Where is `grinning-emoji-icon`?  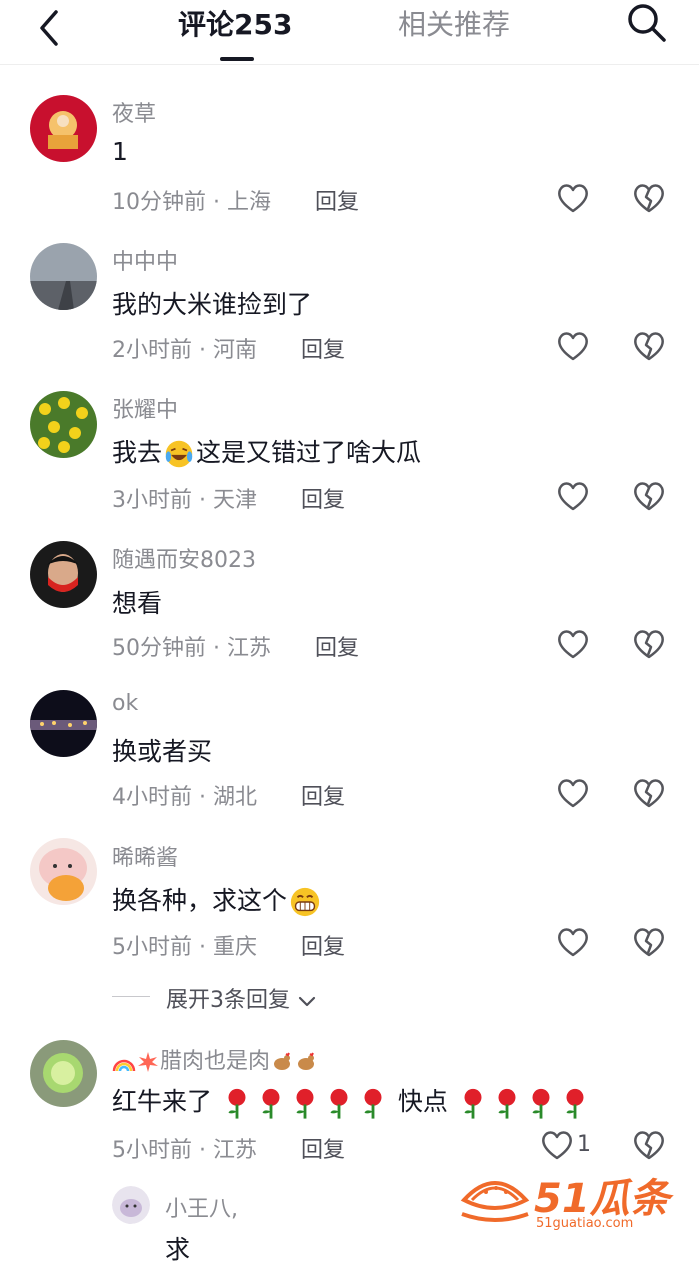
grinning-emoji-icon is located at coordinates (305, 902).